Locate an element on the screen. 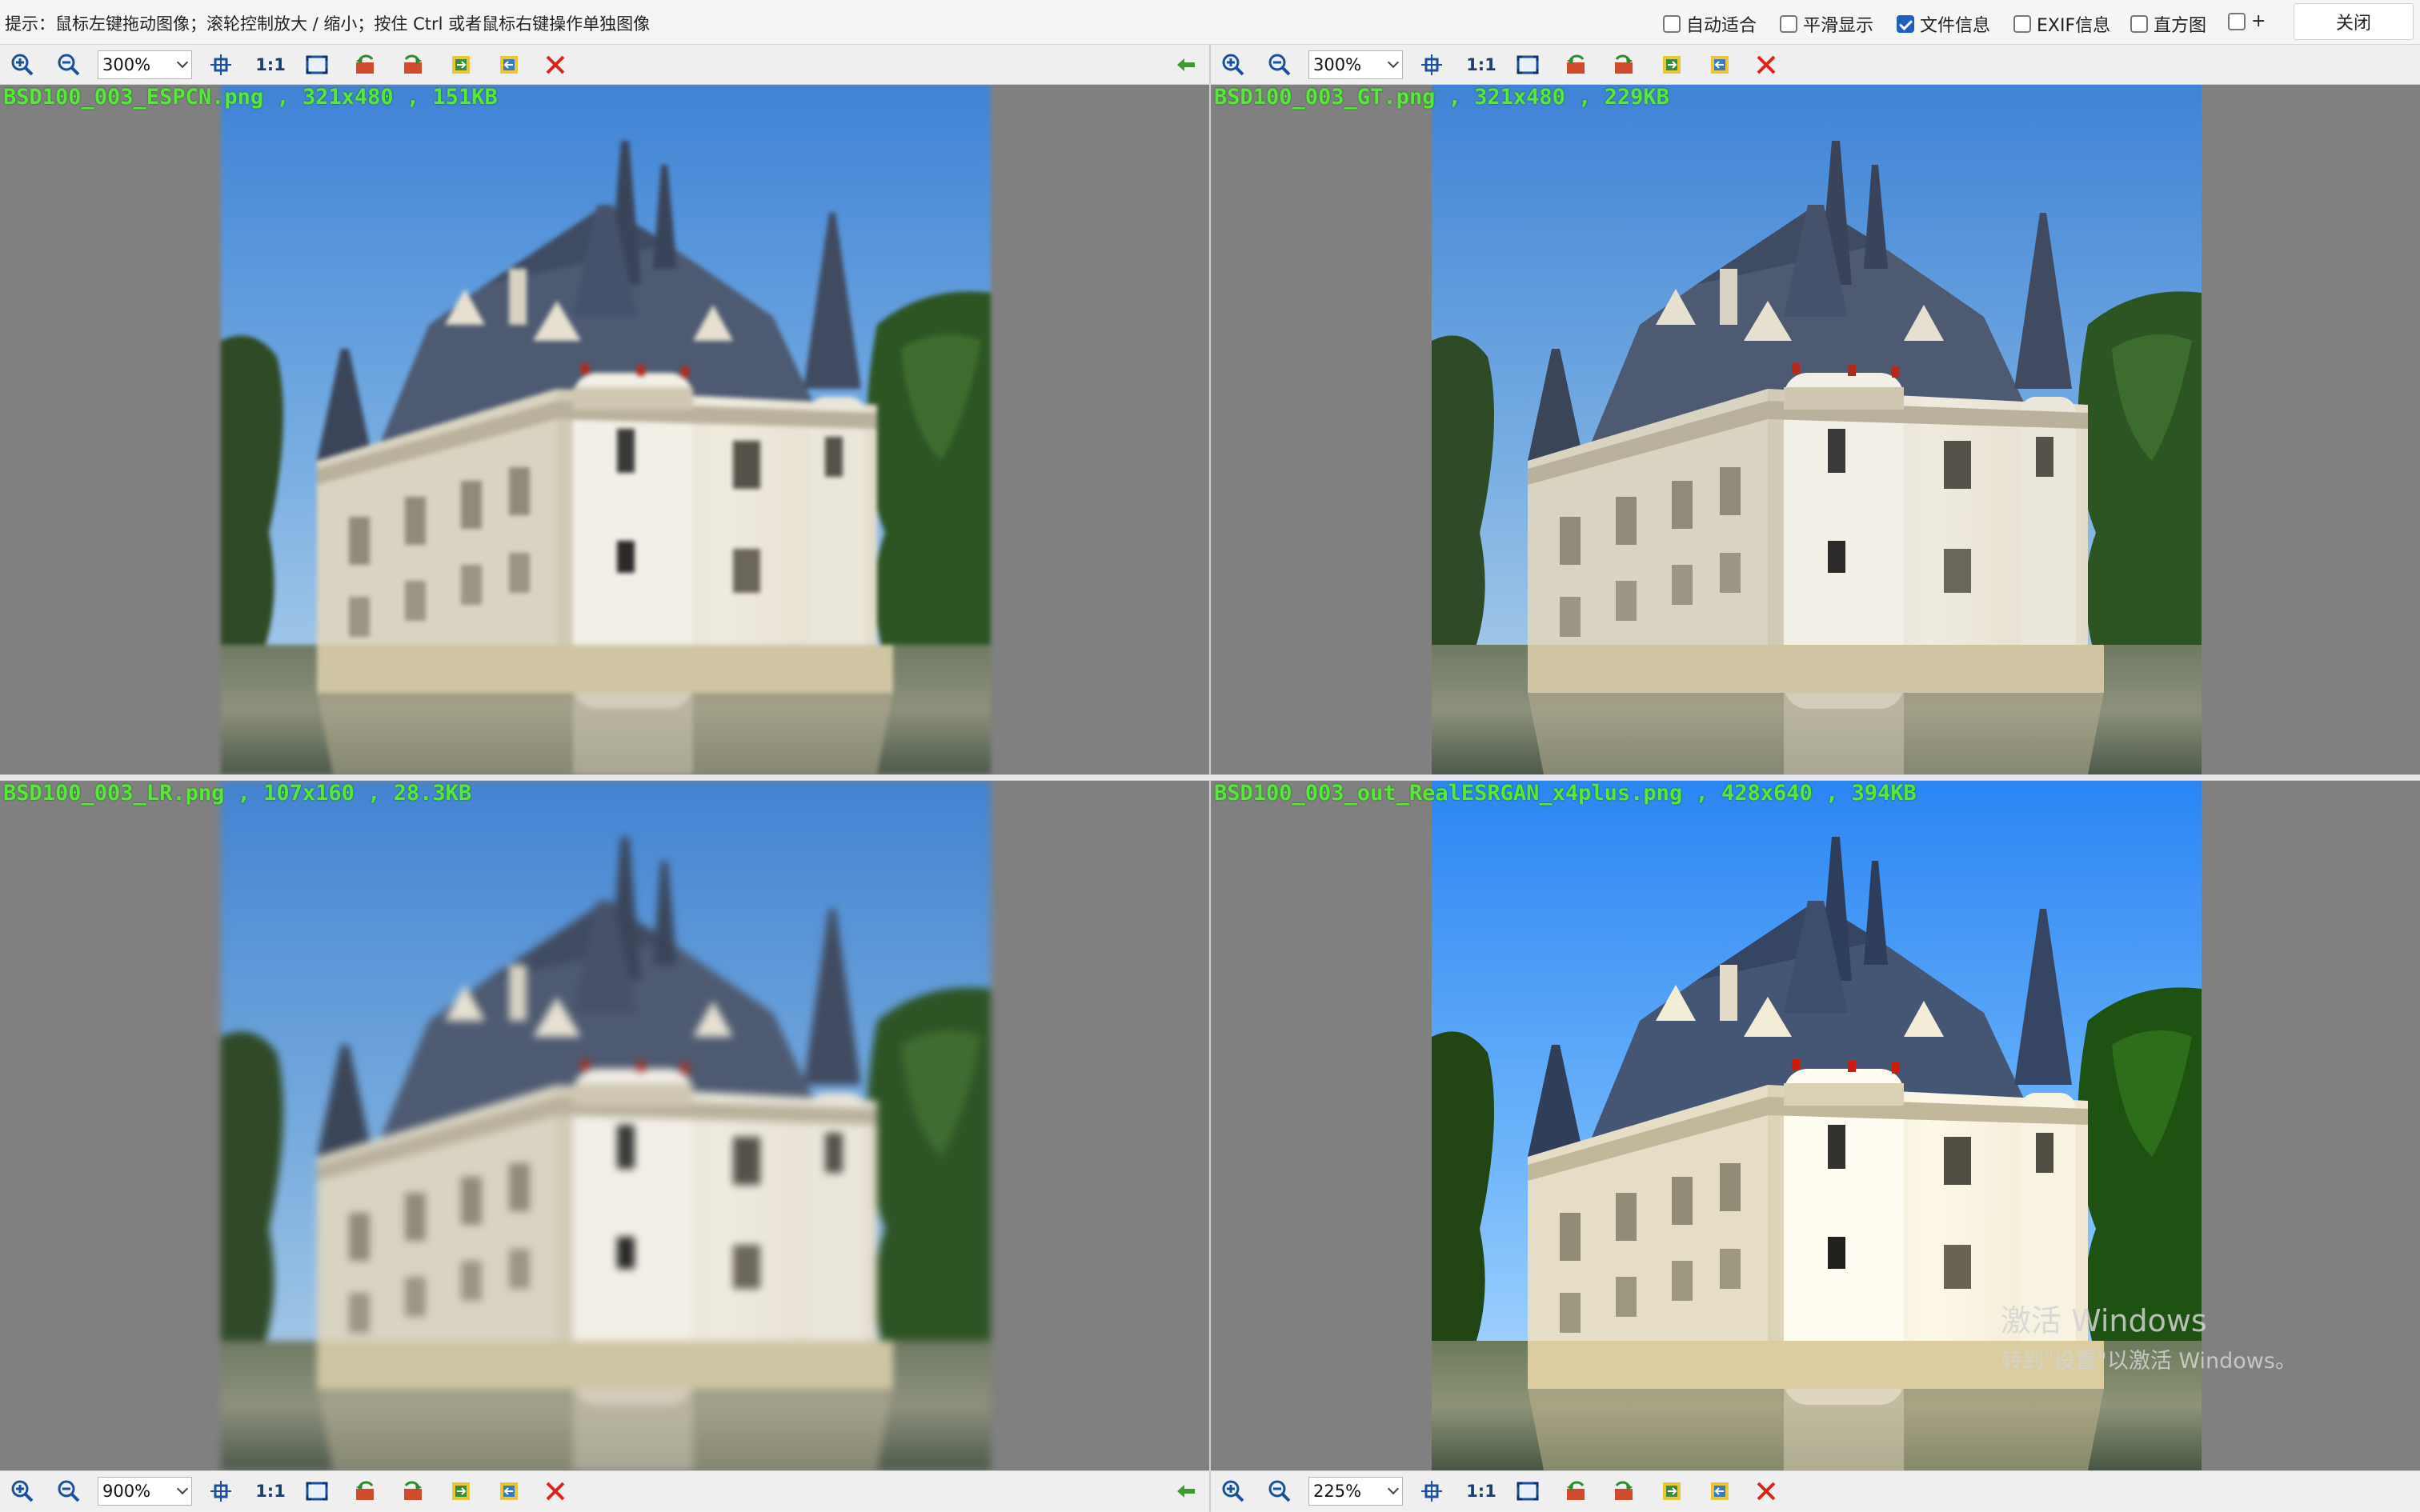  smooth-display-label: 平滑显示 is located at coordinates (1839, 26).